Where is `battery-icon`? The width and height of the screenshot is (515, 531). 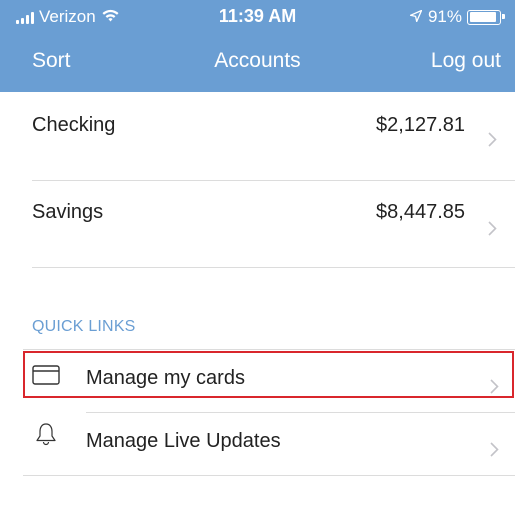
battery-icon is located at coordinates (486, 17).